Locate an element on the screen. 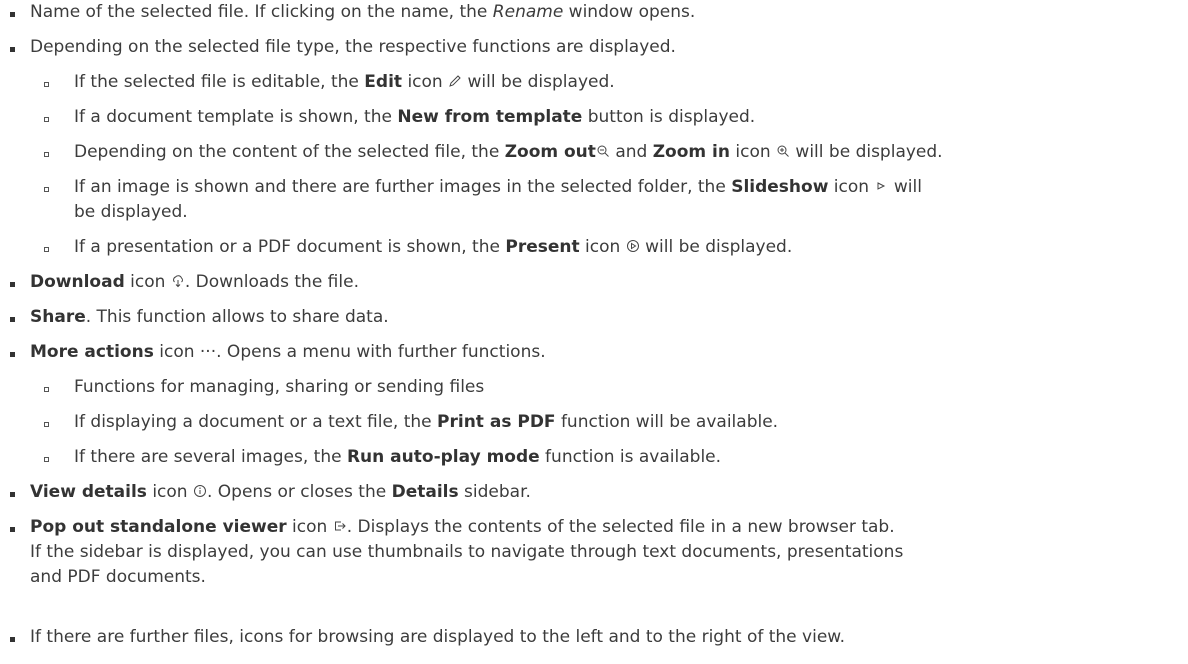  print-as-pdf-term: Print as PDF is located at coordinates (496, 422).